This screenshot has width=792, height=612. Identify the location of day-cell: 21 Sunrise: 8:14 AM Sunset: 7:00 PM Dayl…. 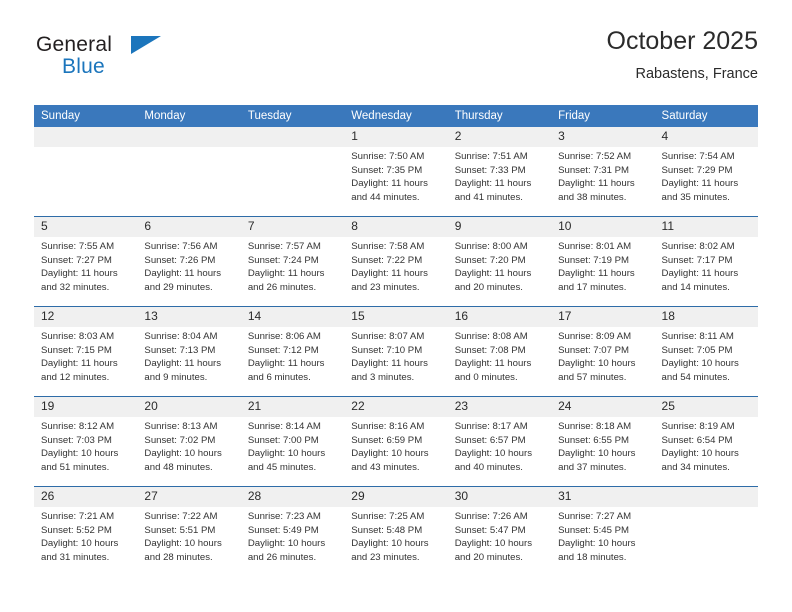
(292, 441).